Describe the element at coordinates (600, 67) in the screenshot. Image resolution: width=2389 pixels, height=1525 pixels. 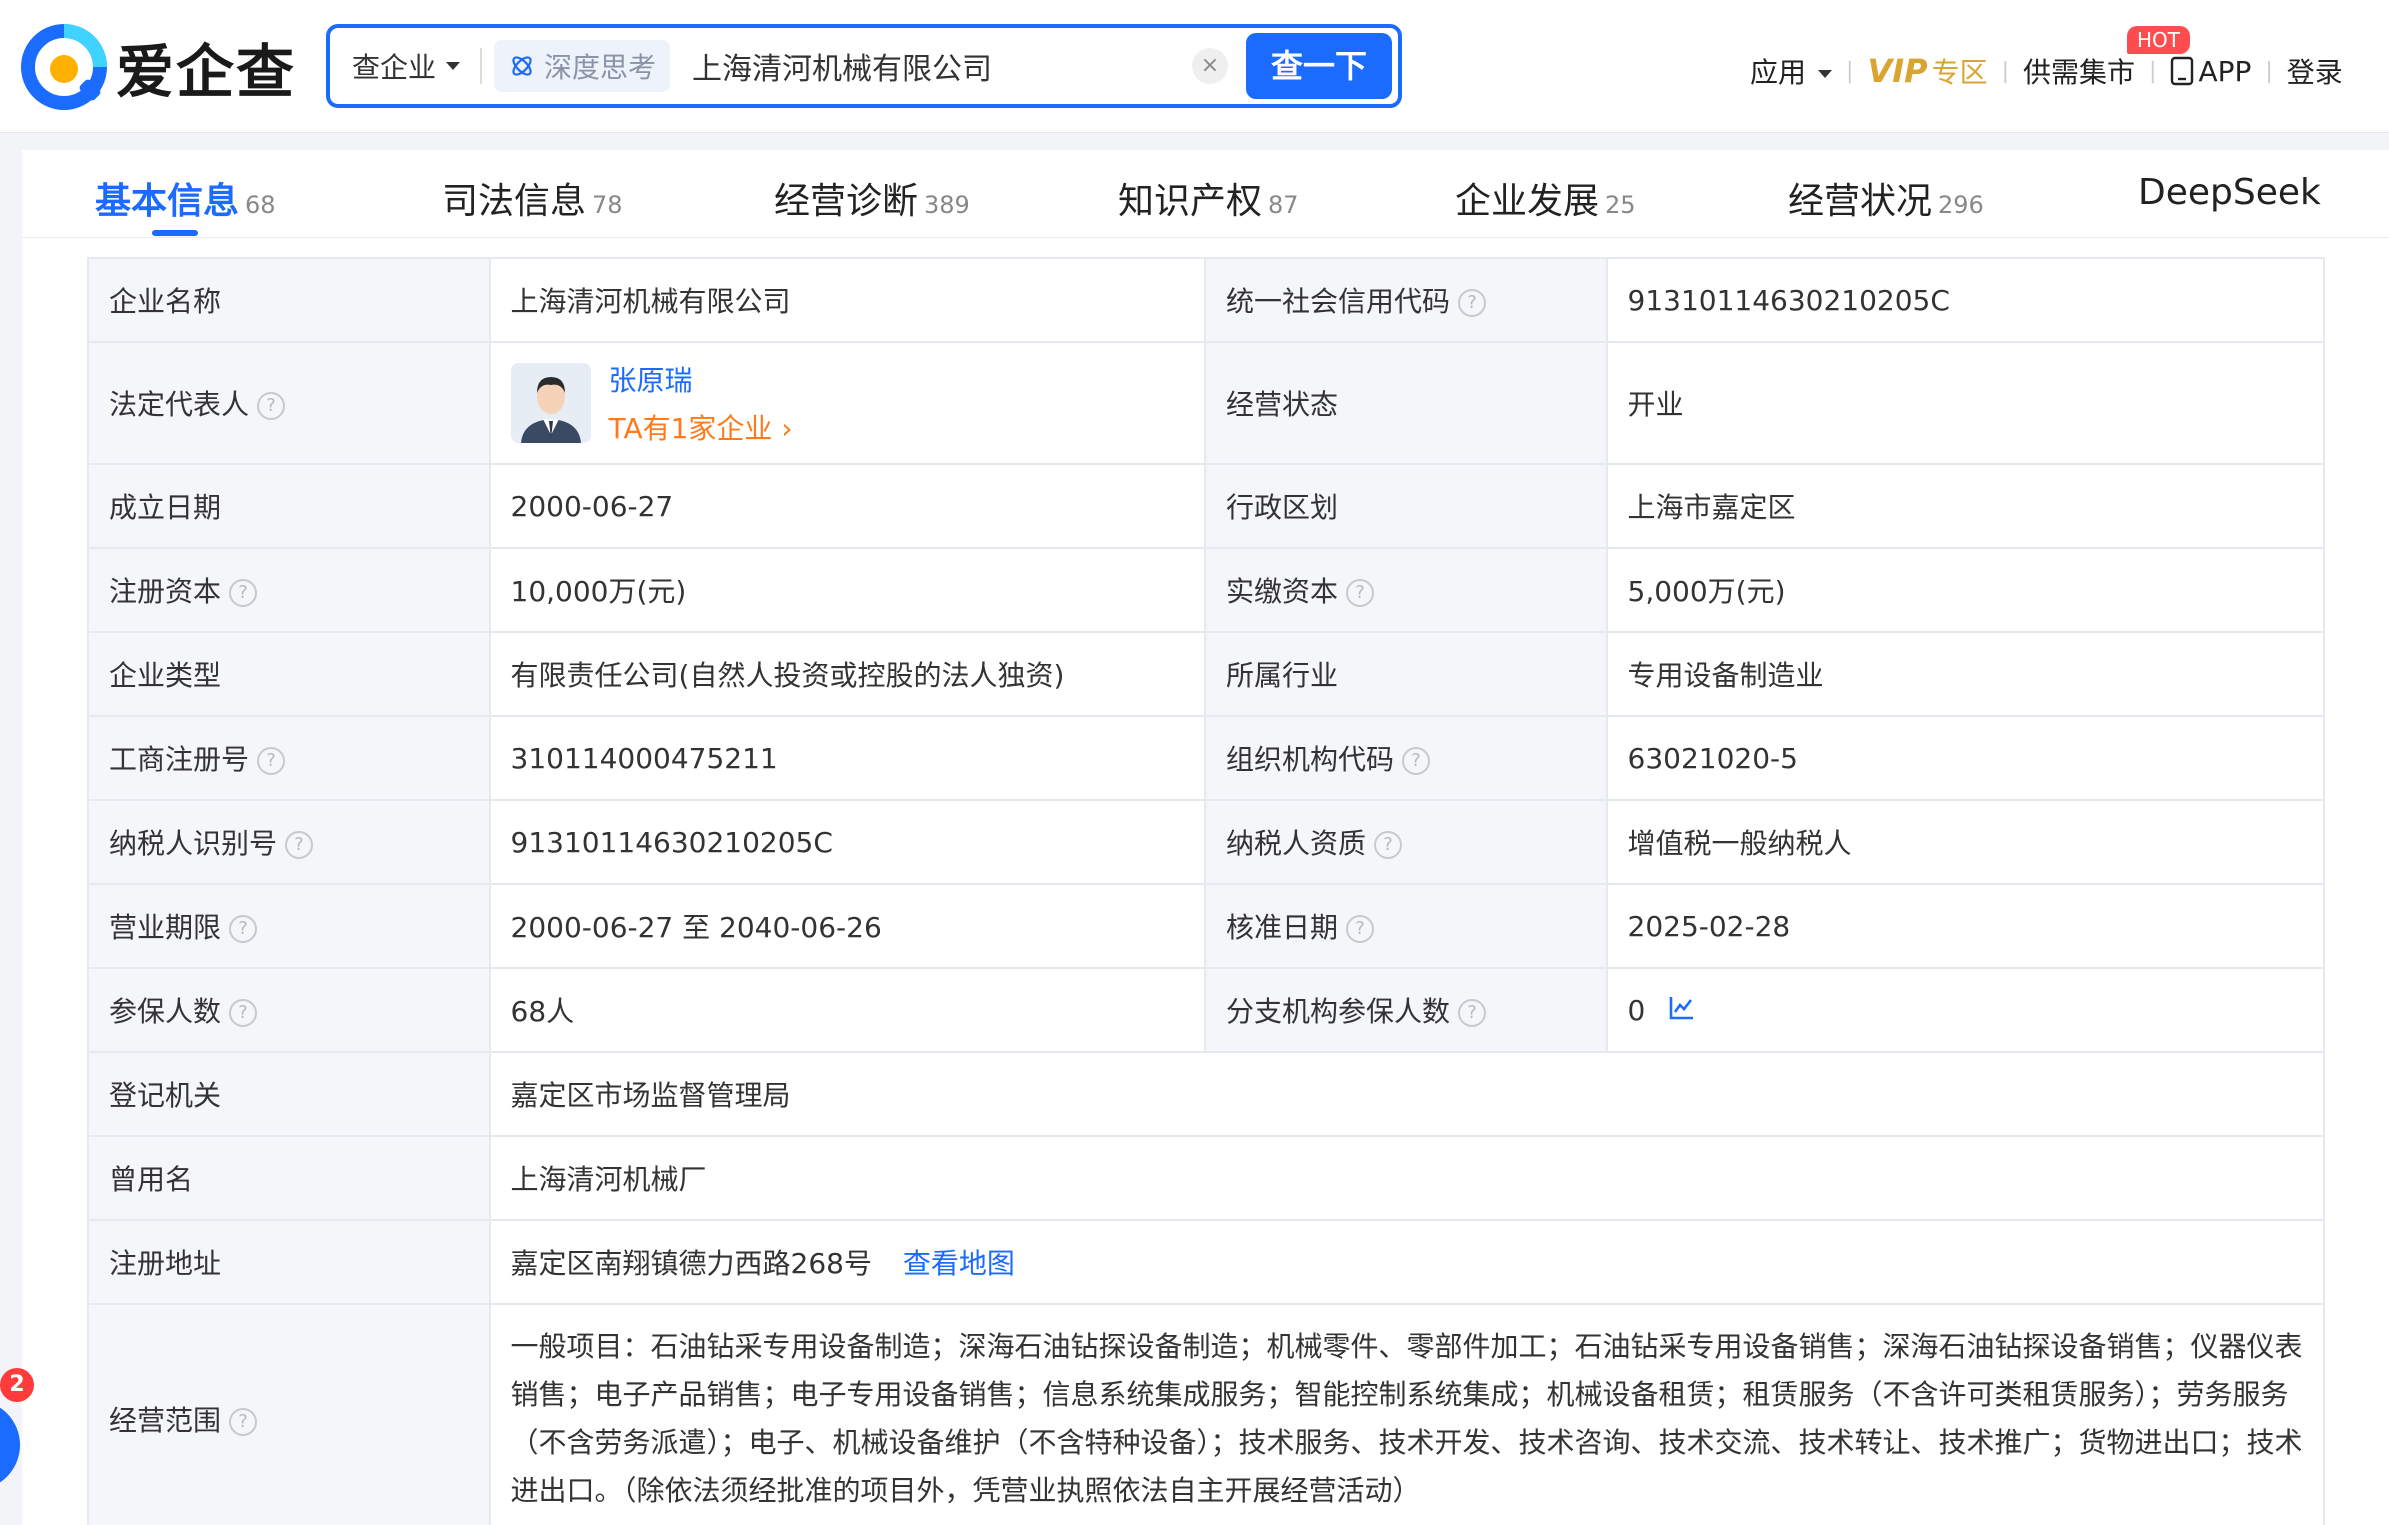
I see `deep-think-label: 深度思考` at that location.